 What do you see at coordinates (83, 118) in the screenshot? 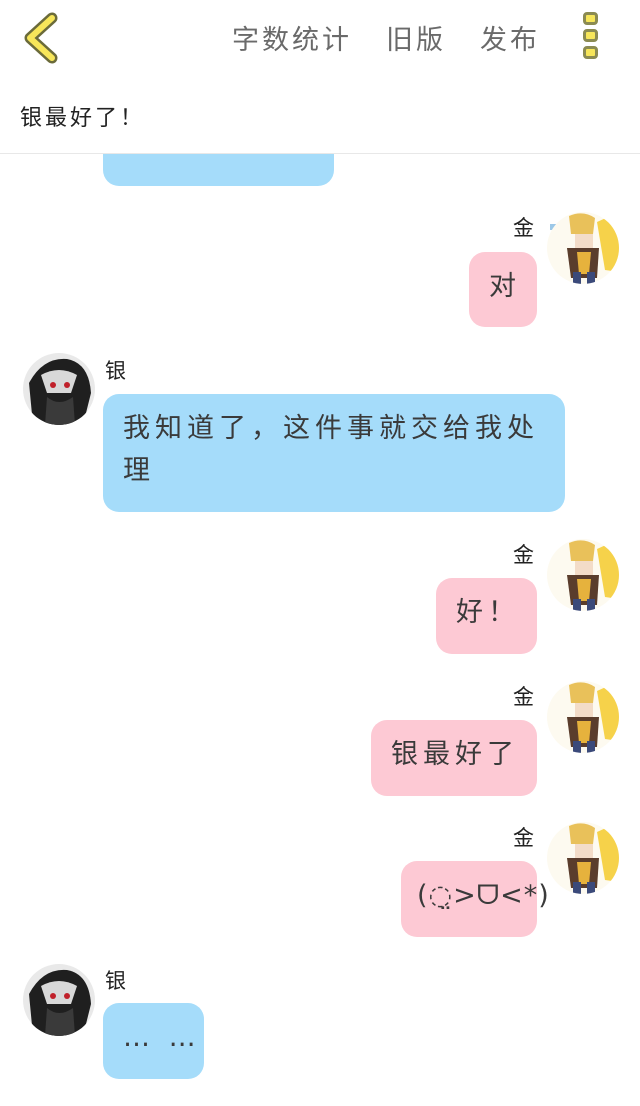
I see `story-title: 银最好了！` at bounding box center [83, 118].